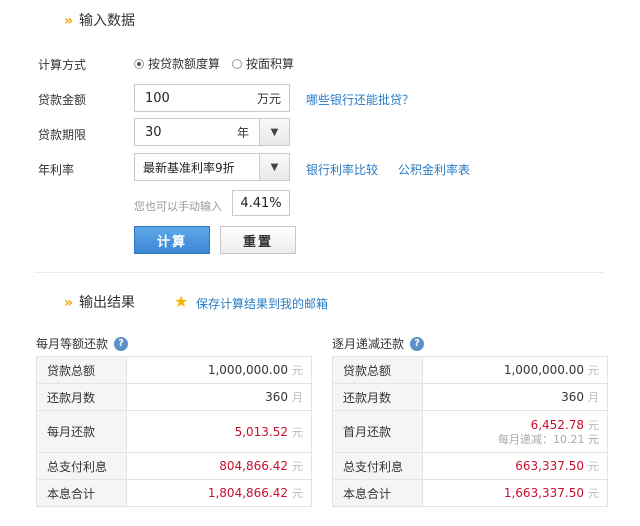 This screenshot has height=526, width=640. I want to click on table-row: 总支付利息 663,337.50 元, so click(470, 466).